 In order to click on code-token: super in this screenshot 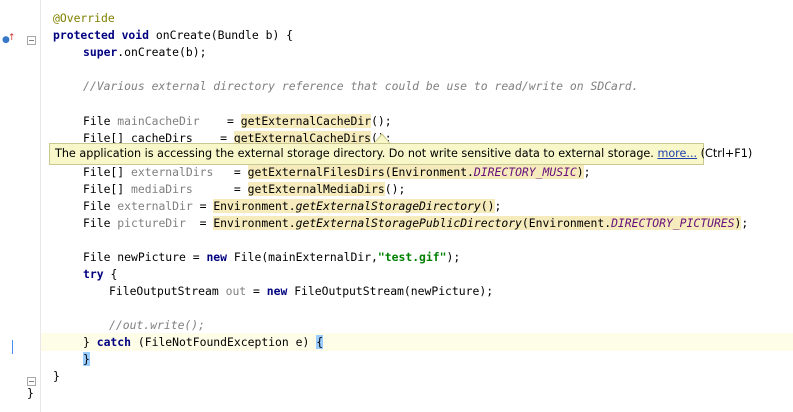, I will do `click(100, 52)`.